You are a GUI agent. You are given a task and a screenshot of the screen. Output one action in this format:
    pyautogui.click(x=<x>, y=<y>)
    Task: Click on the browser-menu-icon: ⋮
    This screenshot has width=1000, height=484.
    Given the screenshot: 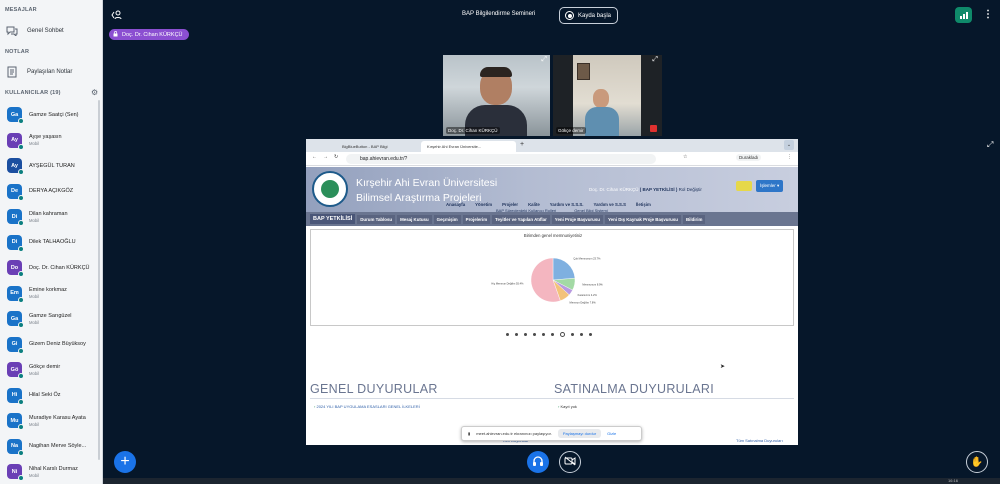 What is the action you would take?
    pyautogui.click(x=789, y=157)
    